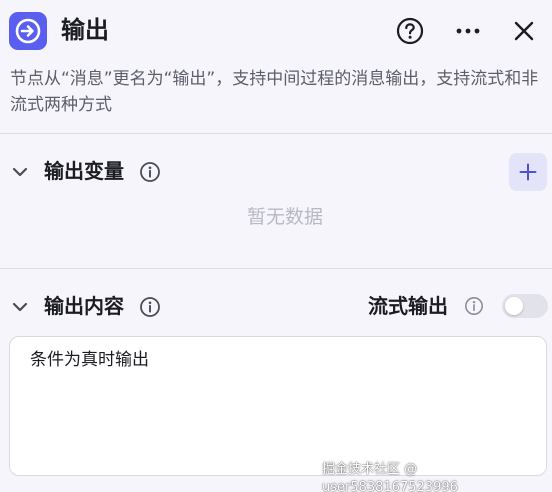 Image resolution: width=552 pixels, height=492 pixels. I want to click on output-content-title: 输出内容, so click(84, 306).